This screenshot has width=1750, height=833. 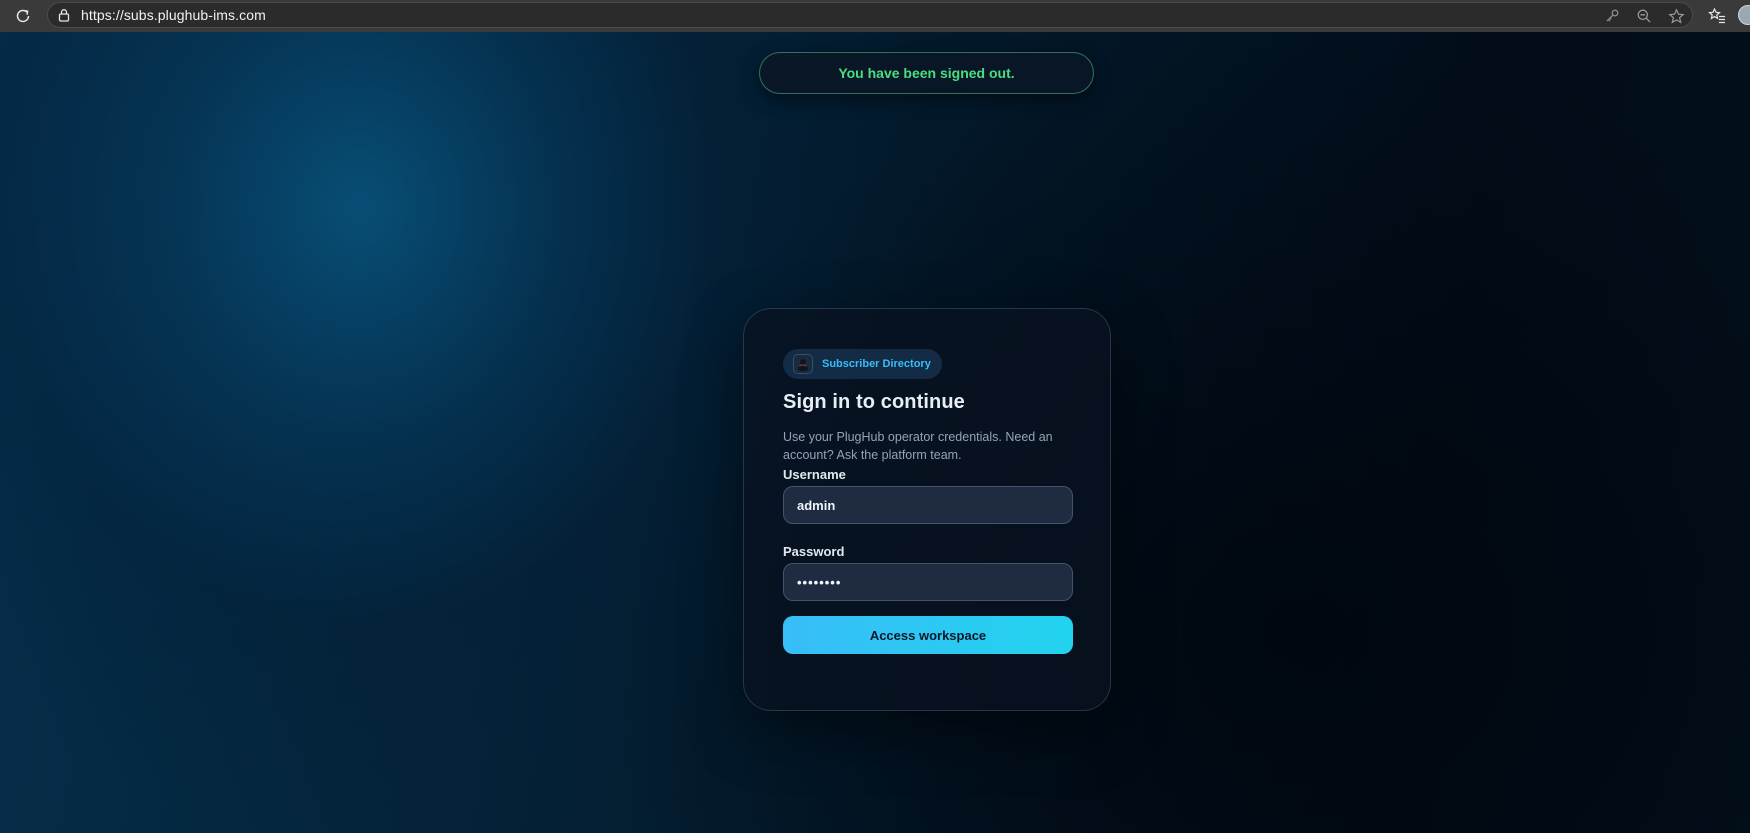 I want to click on profile-avatar, so click(x=1744, y=15).